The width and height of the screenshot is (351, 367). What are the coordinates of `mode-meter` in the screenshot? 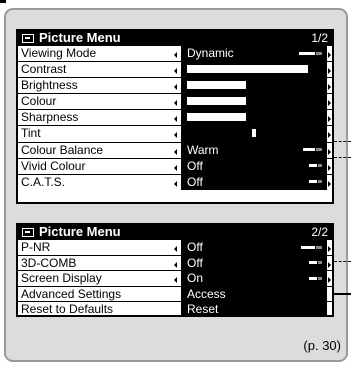 It's located at (310, 53).